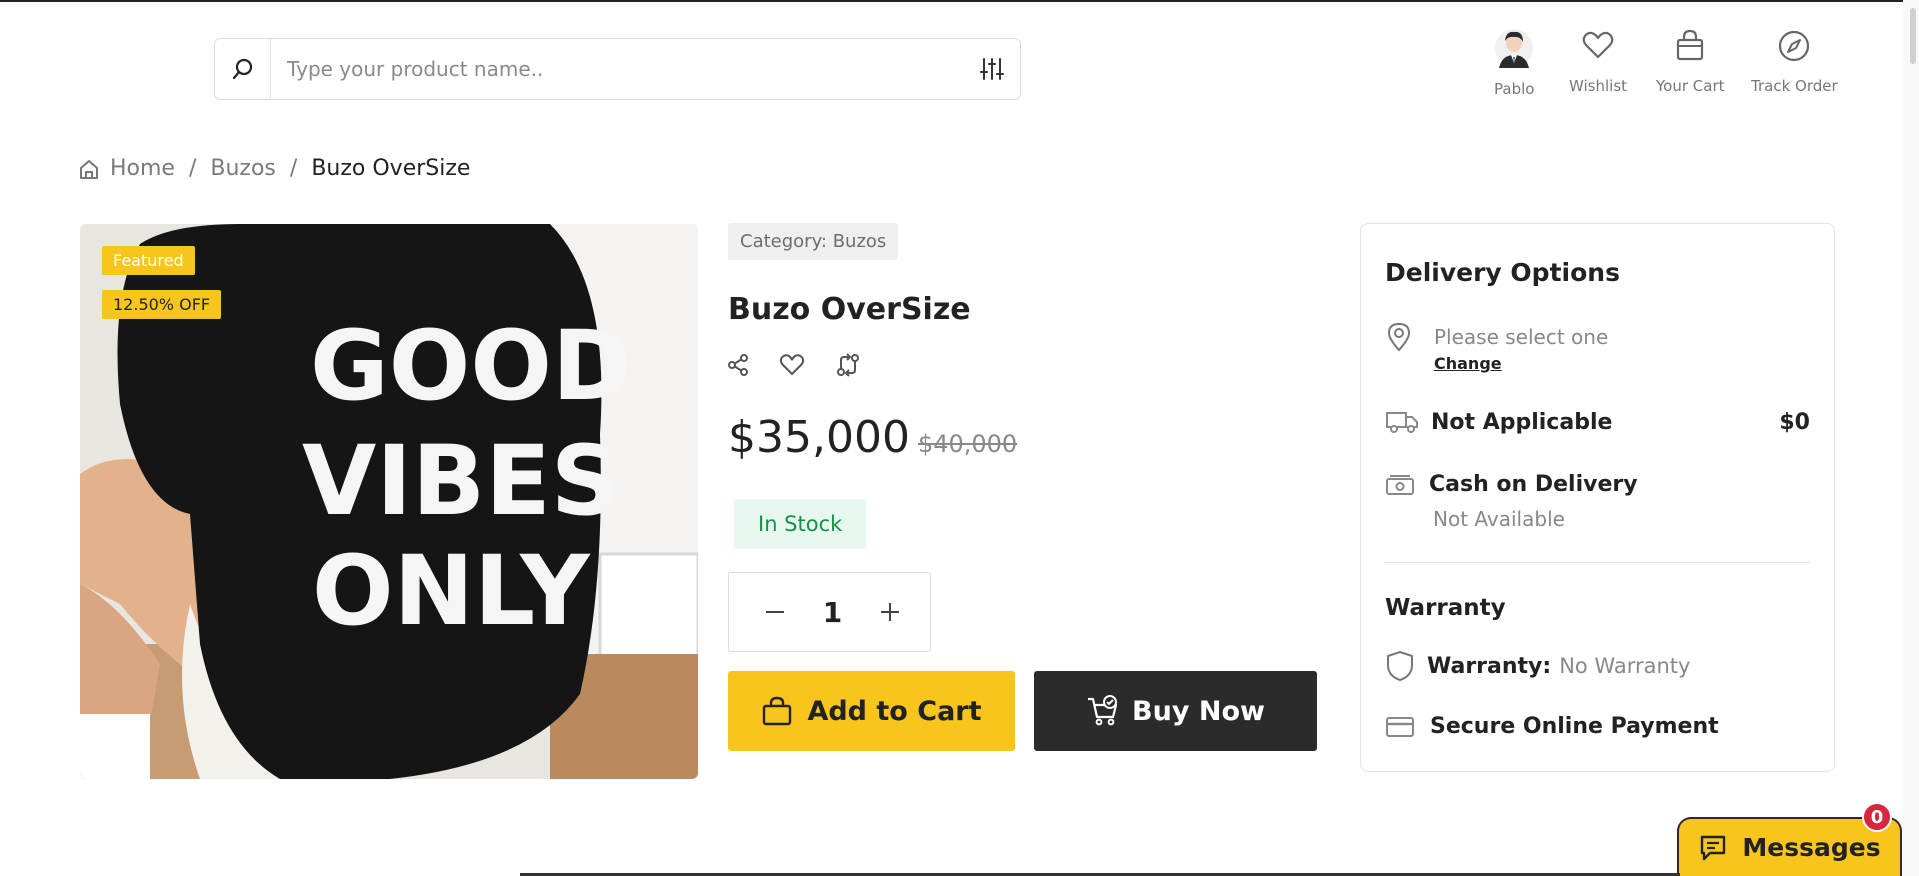 This screenshot has width=1919, height=876. Describe the element at coordinates (890, 612) in the screenshot. I see `increase-qty-button` at that location.